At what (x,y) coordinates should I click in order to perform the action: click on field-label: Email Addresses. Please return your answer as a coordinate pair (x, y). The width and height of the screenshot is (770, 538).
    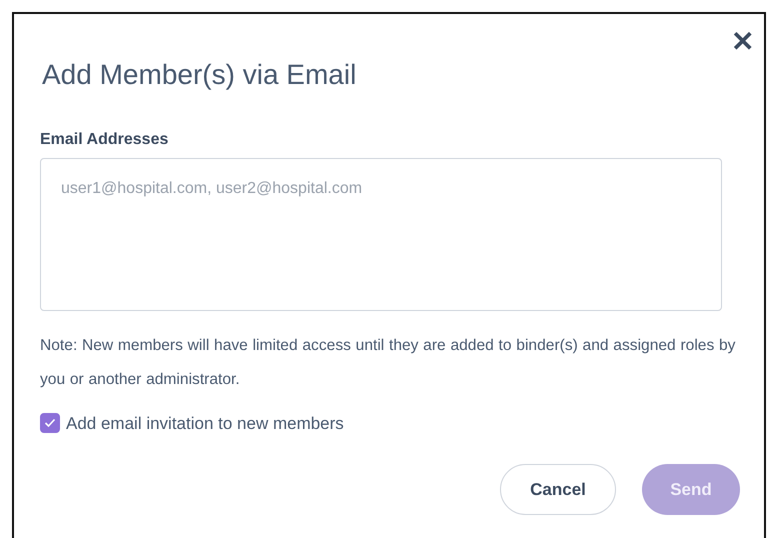
    Looking at the image, I should click on (105, 140).